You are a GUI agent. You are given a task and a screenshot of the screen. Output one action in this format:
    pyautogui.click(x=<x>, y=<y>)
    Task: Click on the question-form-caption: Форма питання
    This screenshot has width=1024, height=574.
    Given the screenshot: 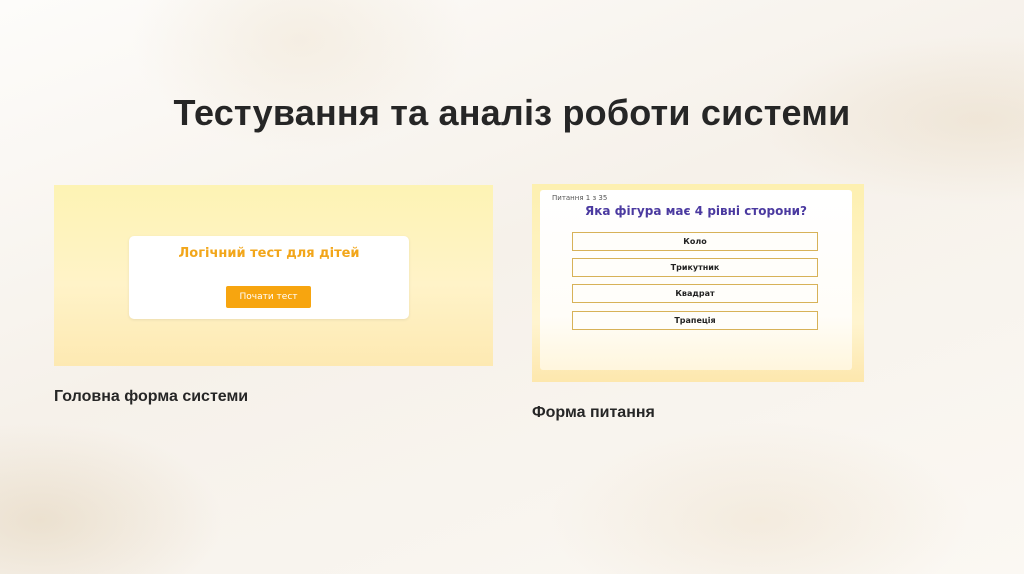 What is the action you would take?
    pyautogui.click(x=593, y=412)
    